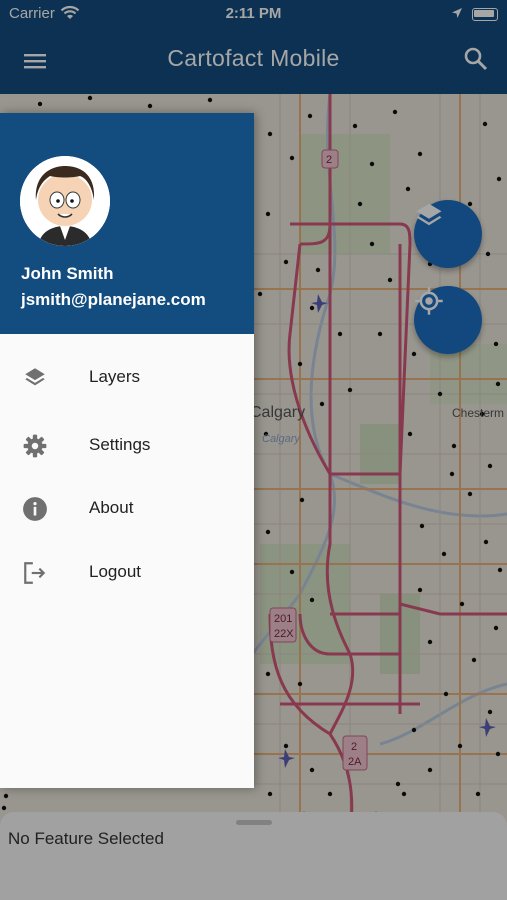  What do you see at coordinates (67, 273) in the screenshot?
I see `user-name: John Smith` at bounding box center [67, 273].